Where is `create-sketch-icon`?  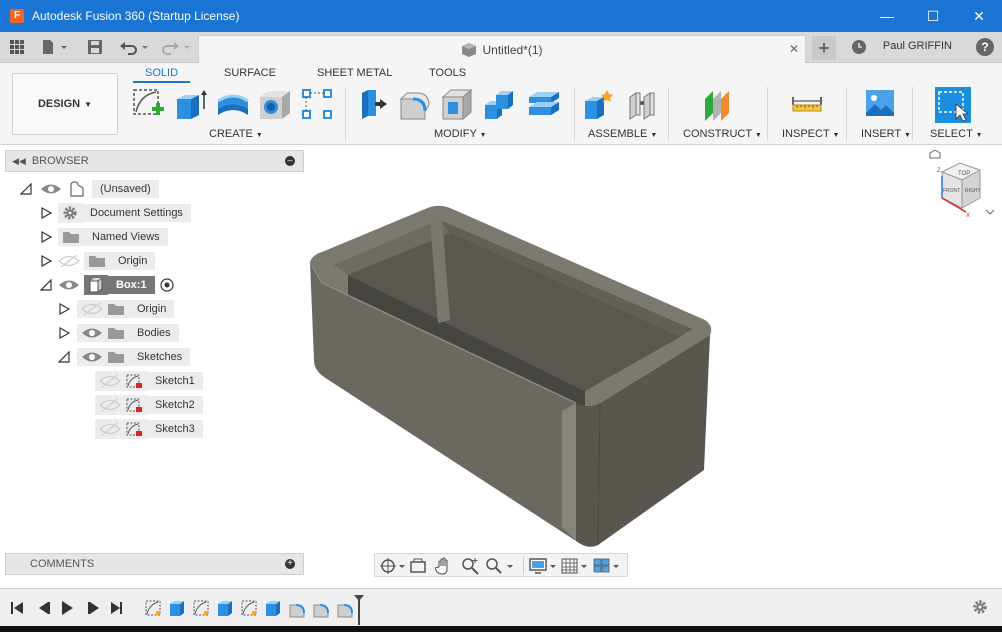
create-sketch-icon is located at coordinates (149, 104).